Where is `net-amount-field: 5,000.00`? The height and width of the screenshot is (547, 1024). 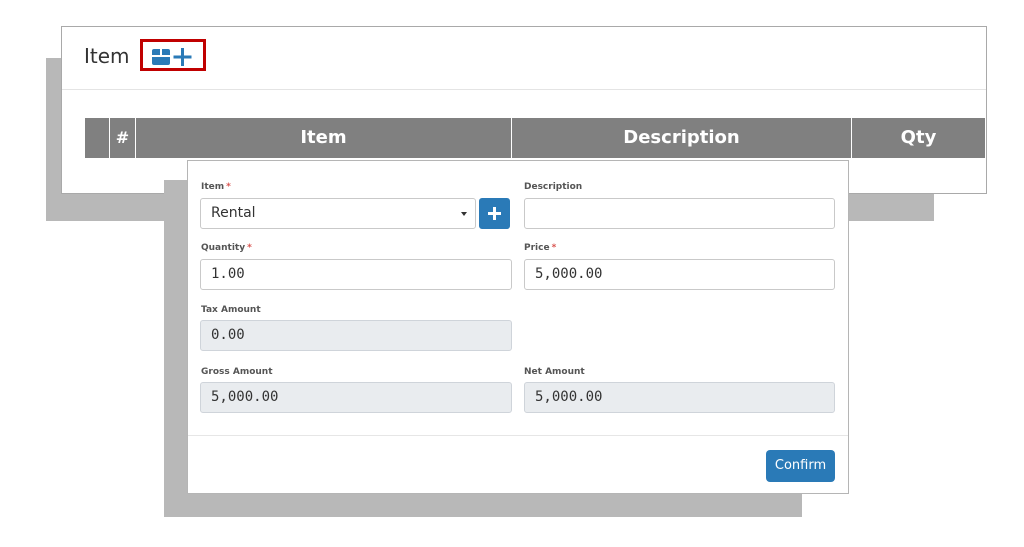
net-amount-field: 5,000.00 is located at coordinates (679, 397).